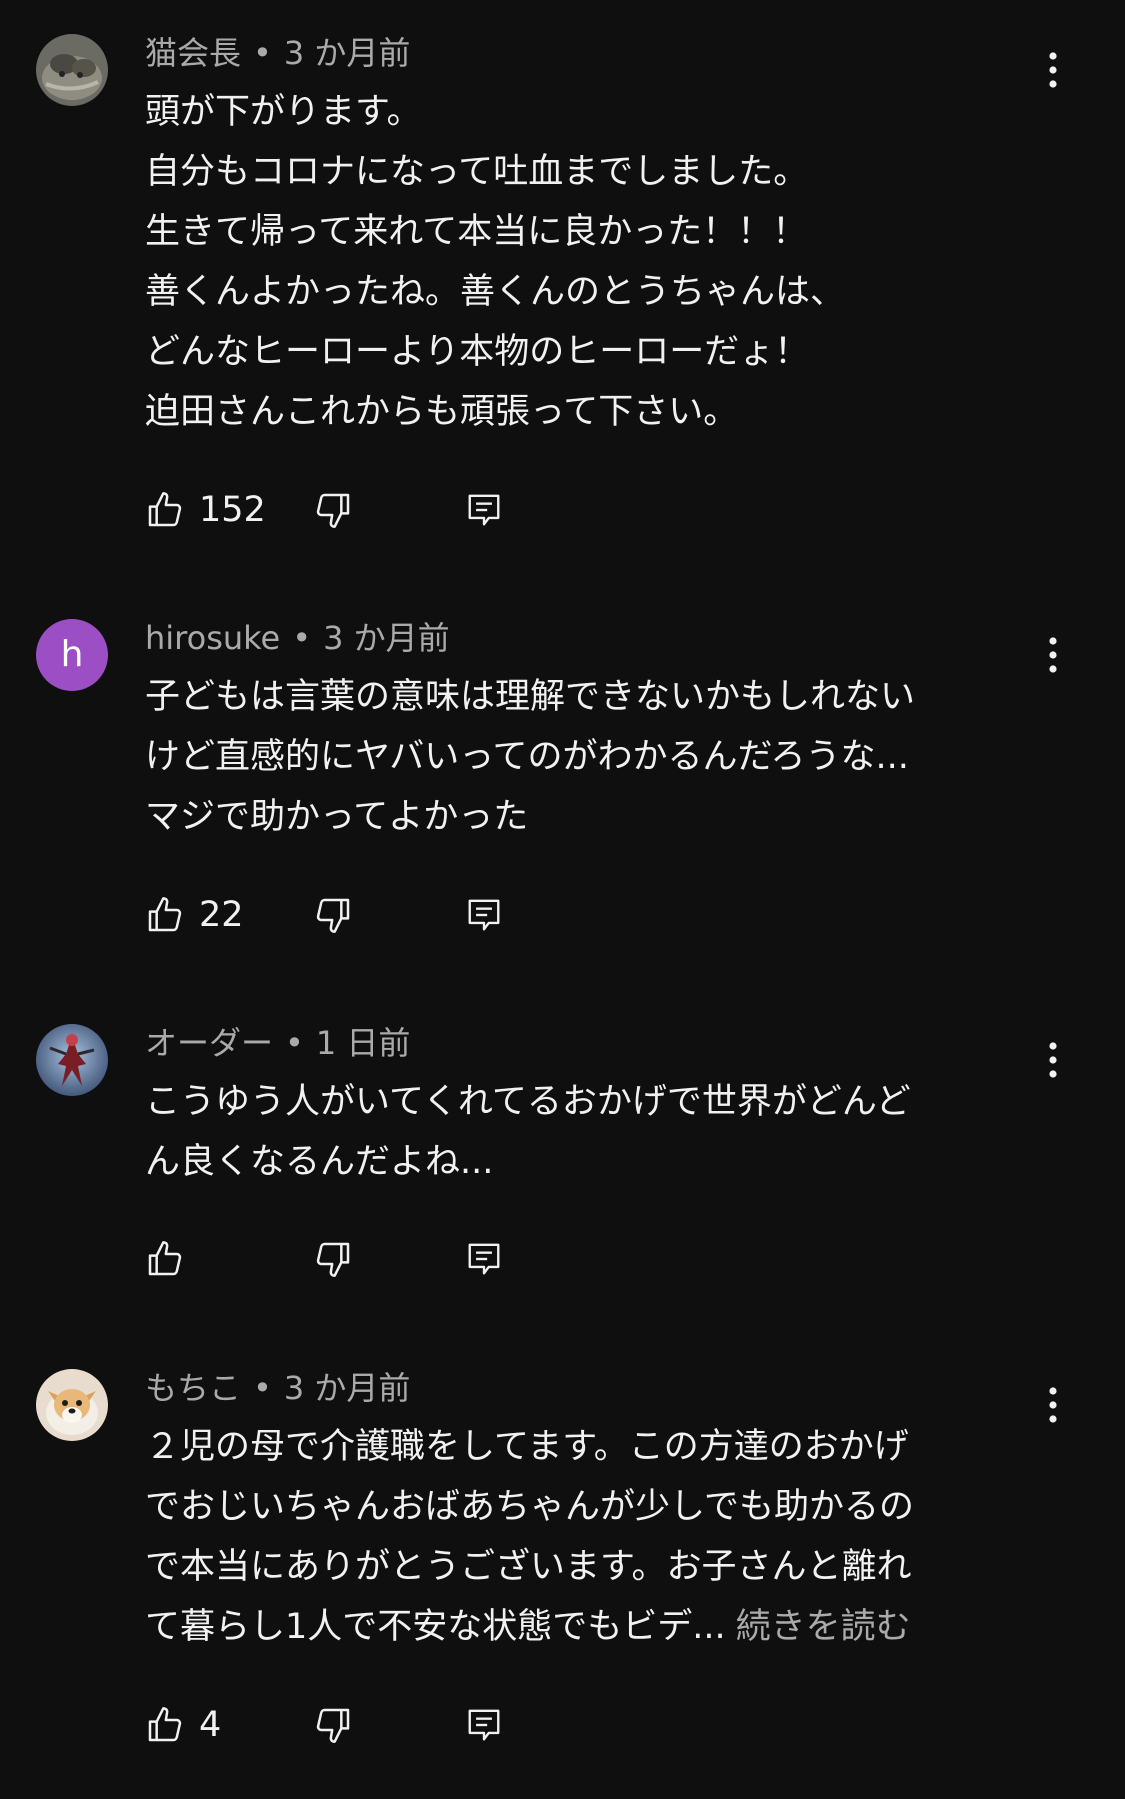  I want to click on like-count: 152, so click(232, 510).